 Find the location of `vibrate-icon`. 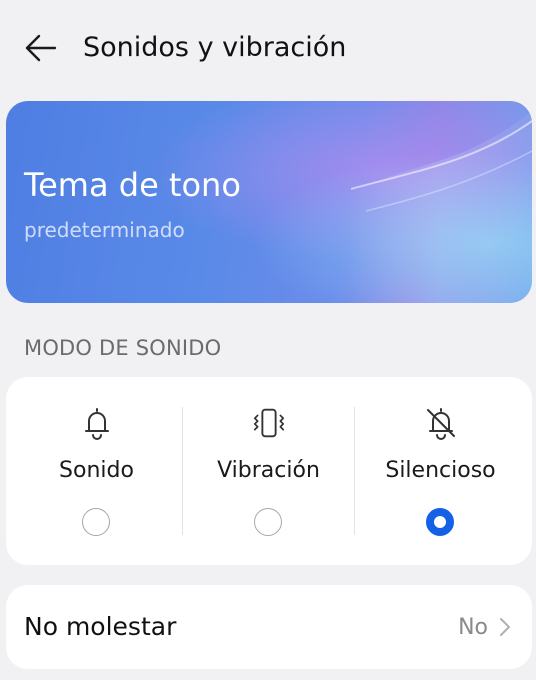

vibrate-icon is located at coordinates (269, 423).